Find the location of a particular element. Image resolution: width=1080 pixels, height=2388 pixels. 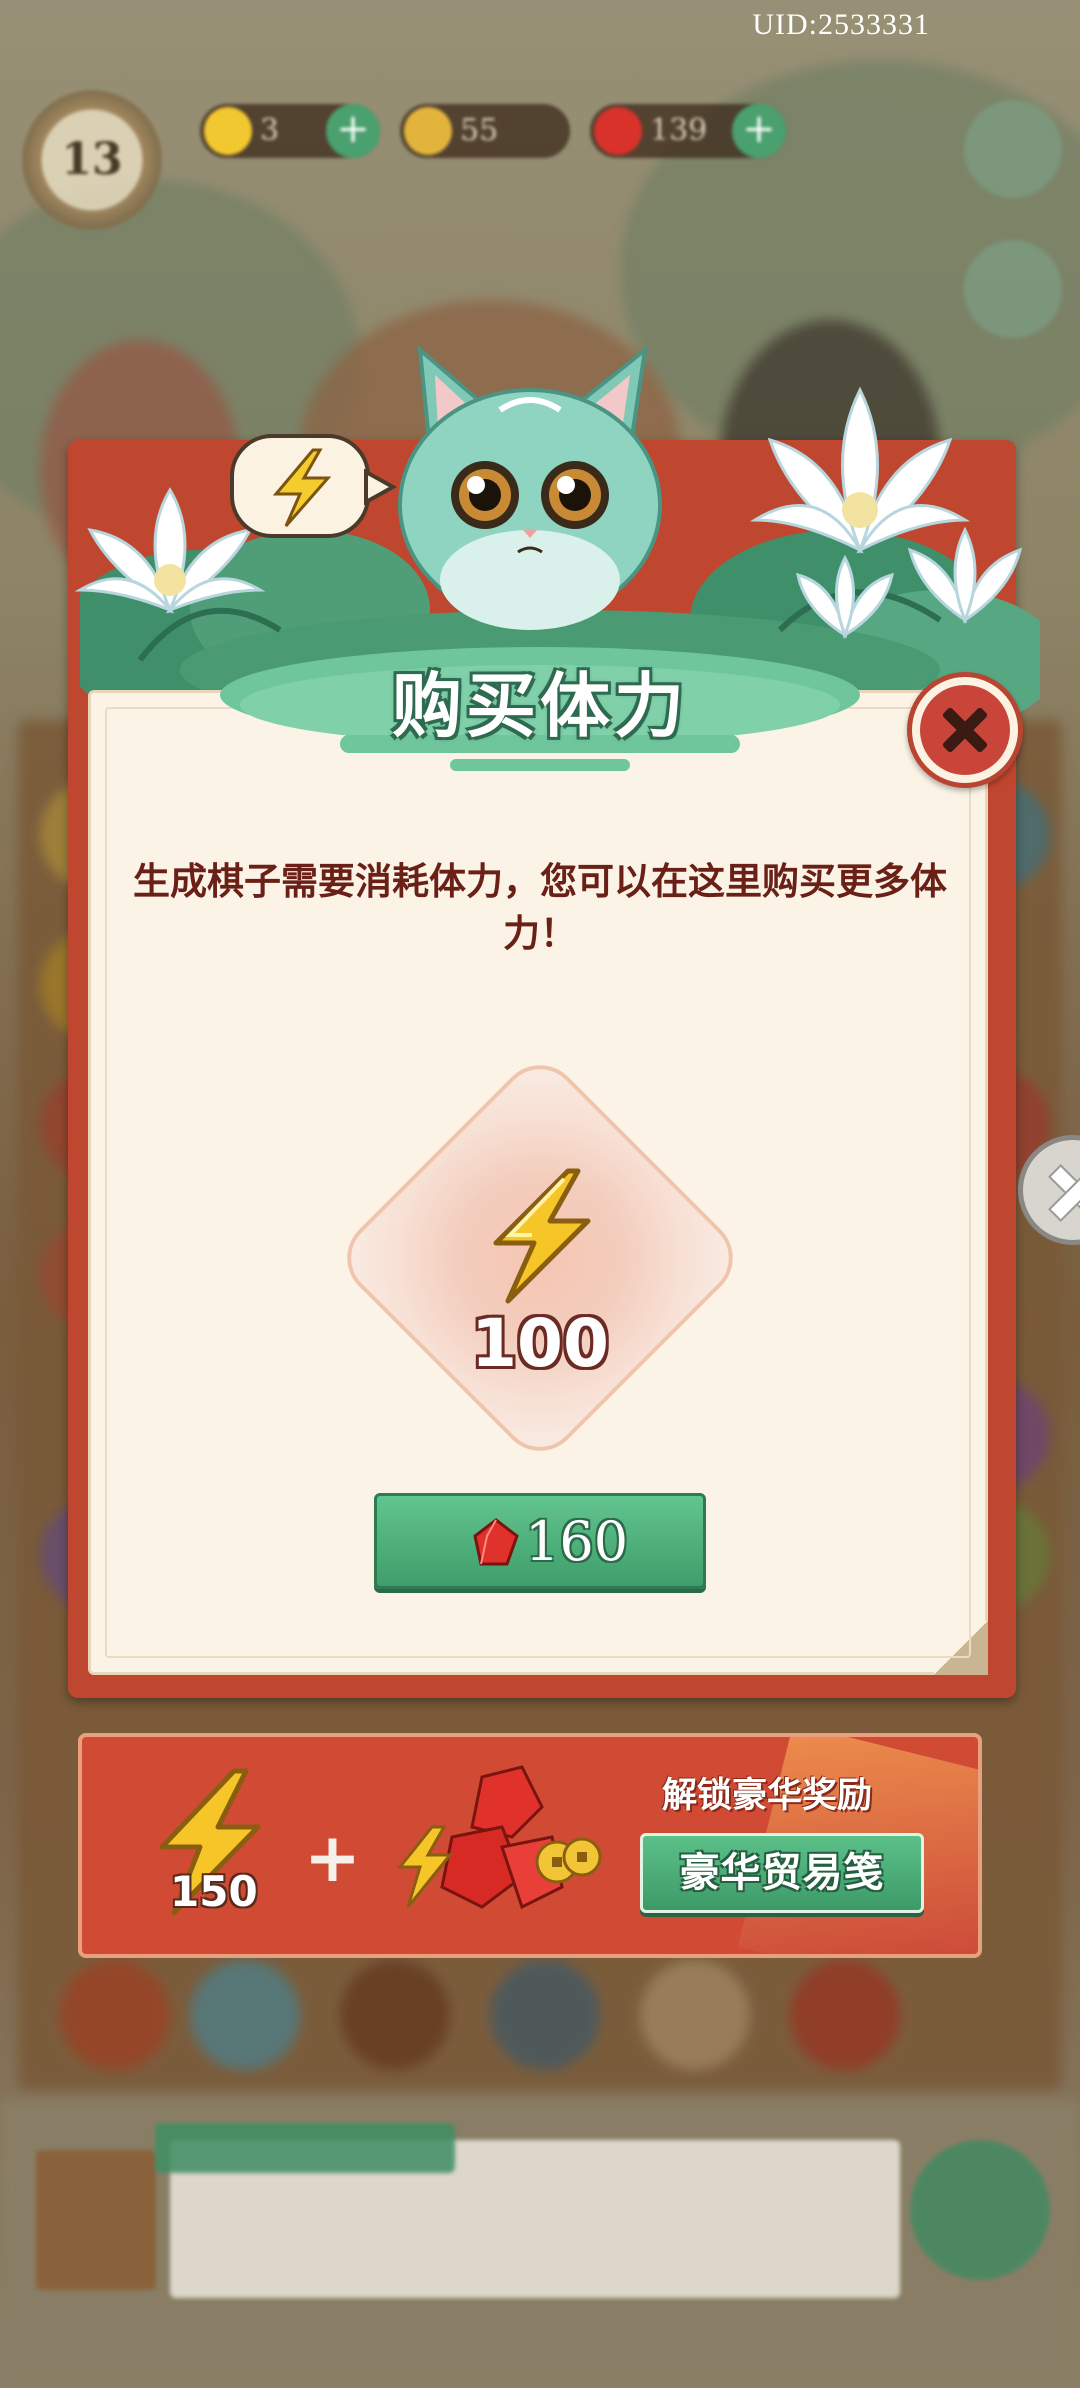

close-icon is located at coordinates (965, 730).